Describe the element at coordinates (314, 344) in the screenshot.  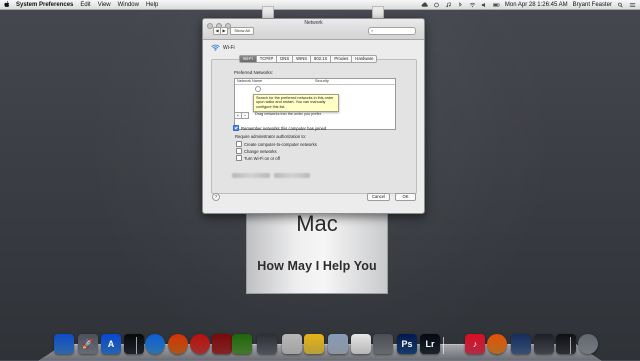
I see `stickies-icon` at that location.